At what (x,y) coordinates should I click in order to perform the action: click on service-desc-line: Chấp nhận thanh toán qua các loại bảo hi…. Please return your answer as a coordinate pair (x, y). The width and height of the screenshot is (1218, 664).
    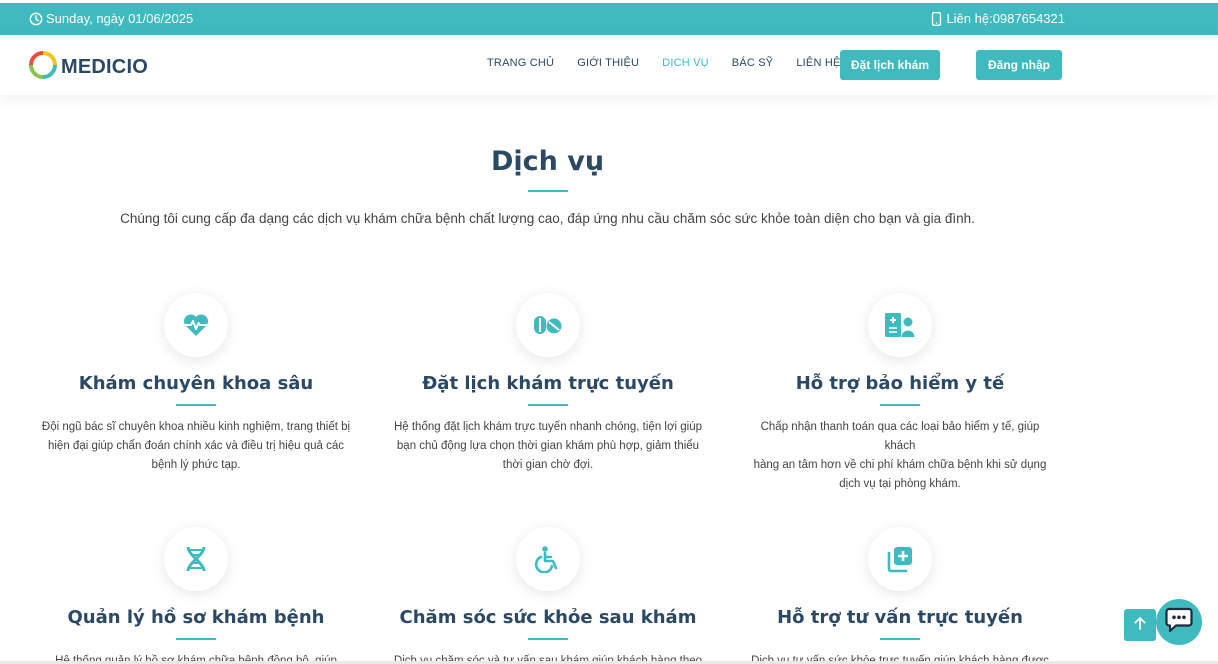
    Looking at the image, I should click on (900, 436).